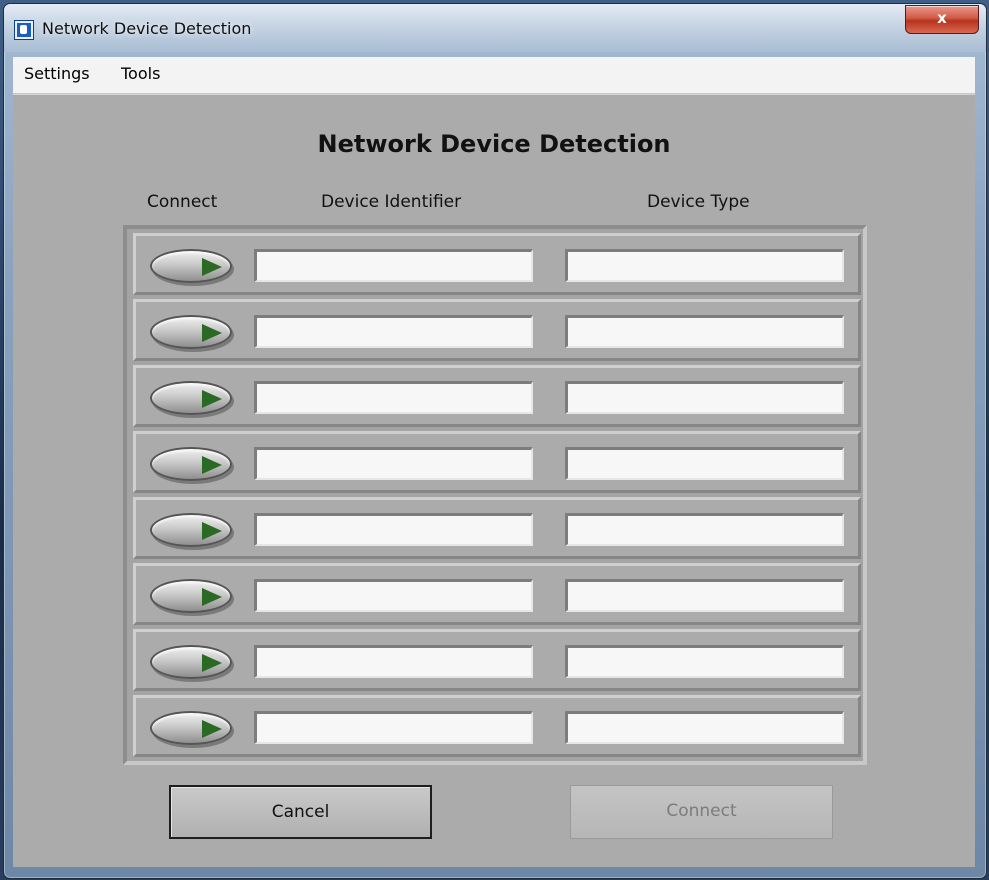  What do you see at coordinates (698, 202) in the screenshot?
I see `column-header-device-type: Device Type` at bounding box center [698, 202].